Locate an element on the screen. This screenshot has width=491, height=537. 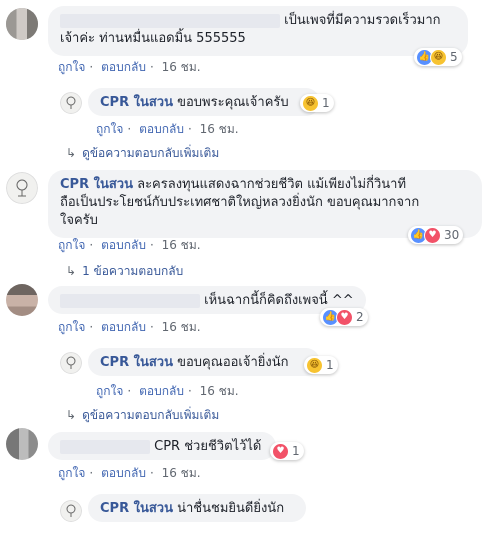
reaction-count: 30 is located at coordinates (452, 235).